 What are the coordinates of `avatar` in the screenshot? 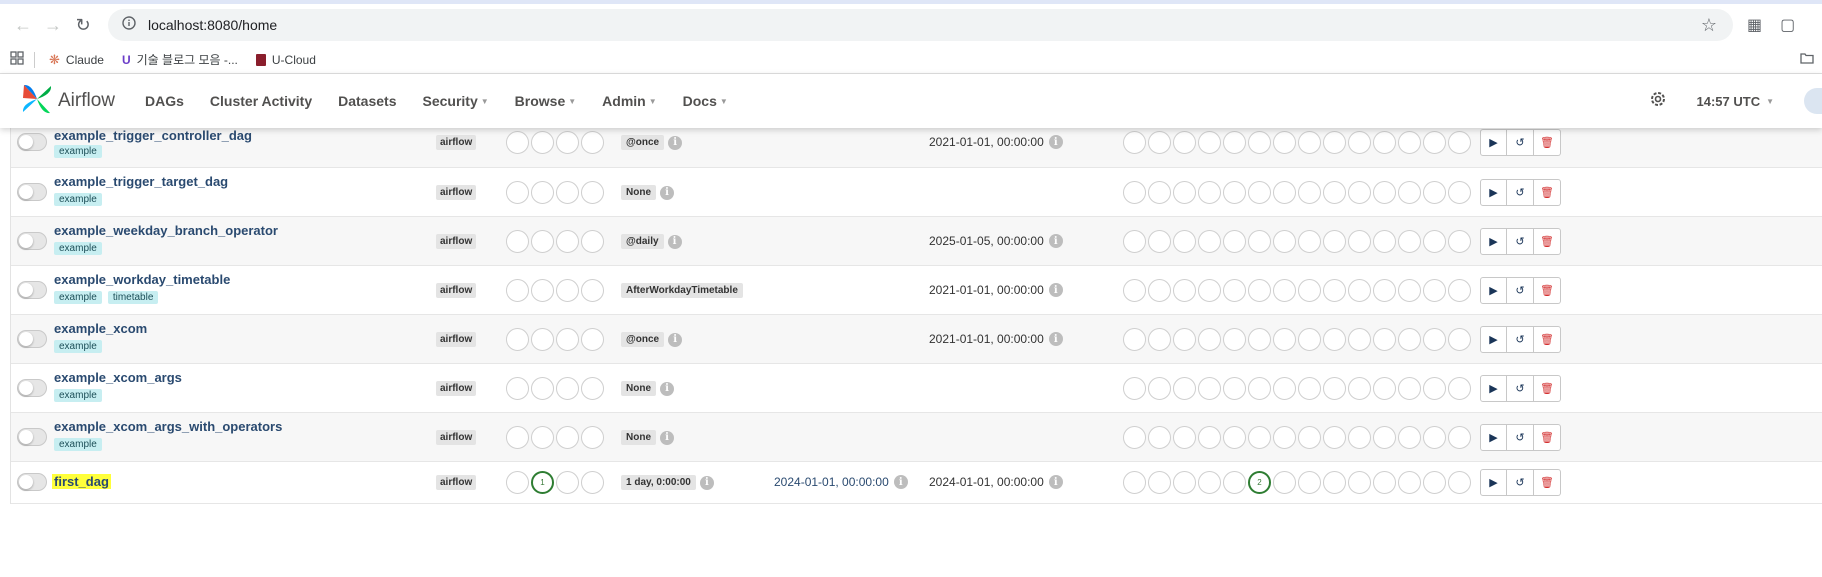 It's located at (1813, 101).